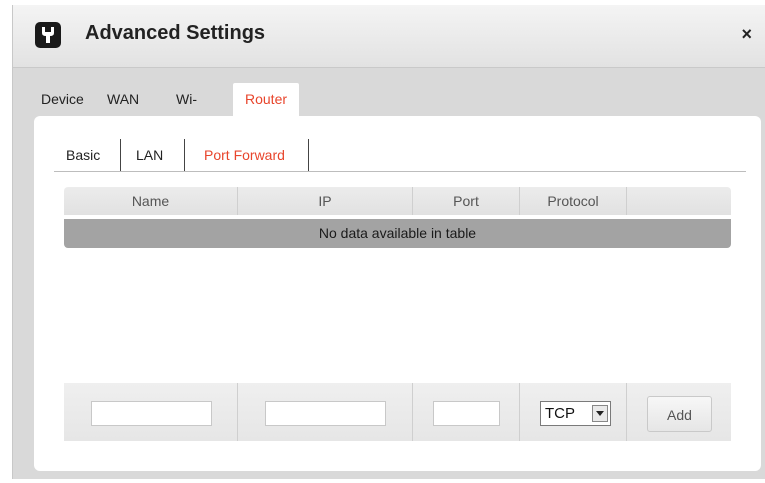 The image size is (765, 483). I want to click on subtab-lan: LAN, so click(149, 155).